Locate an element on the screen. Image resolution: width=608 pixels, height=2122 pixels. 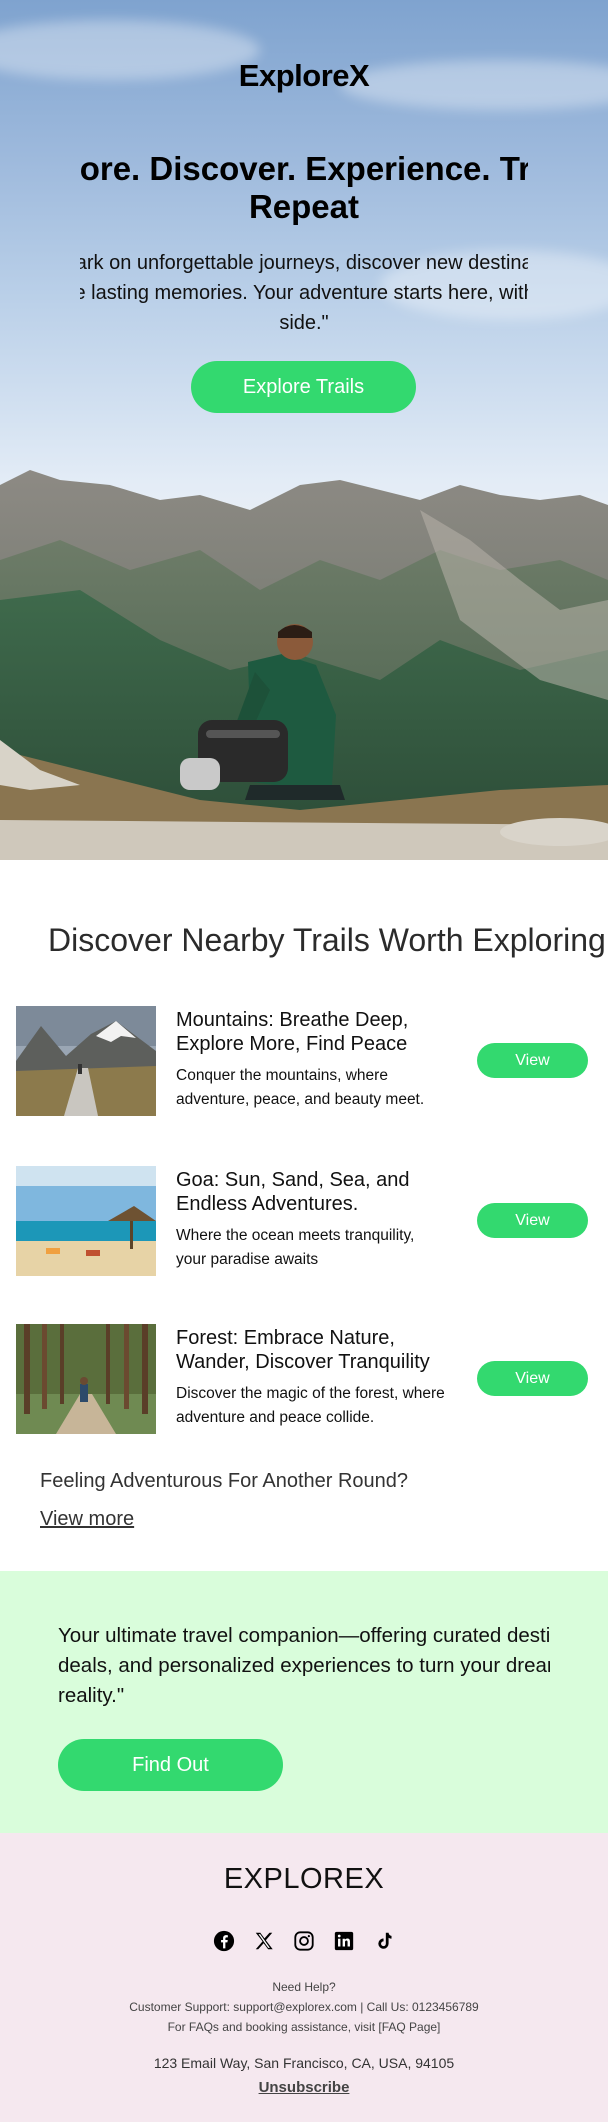
x-icon is located at coordinates (264, 1941).